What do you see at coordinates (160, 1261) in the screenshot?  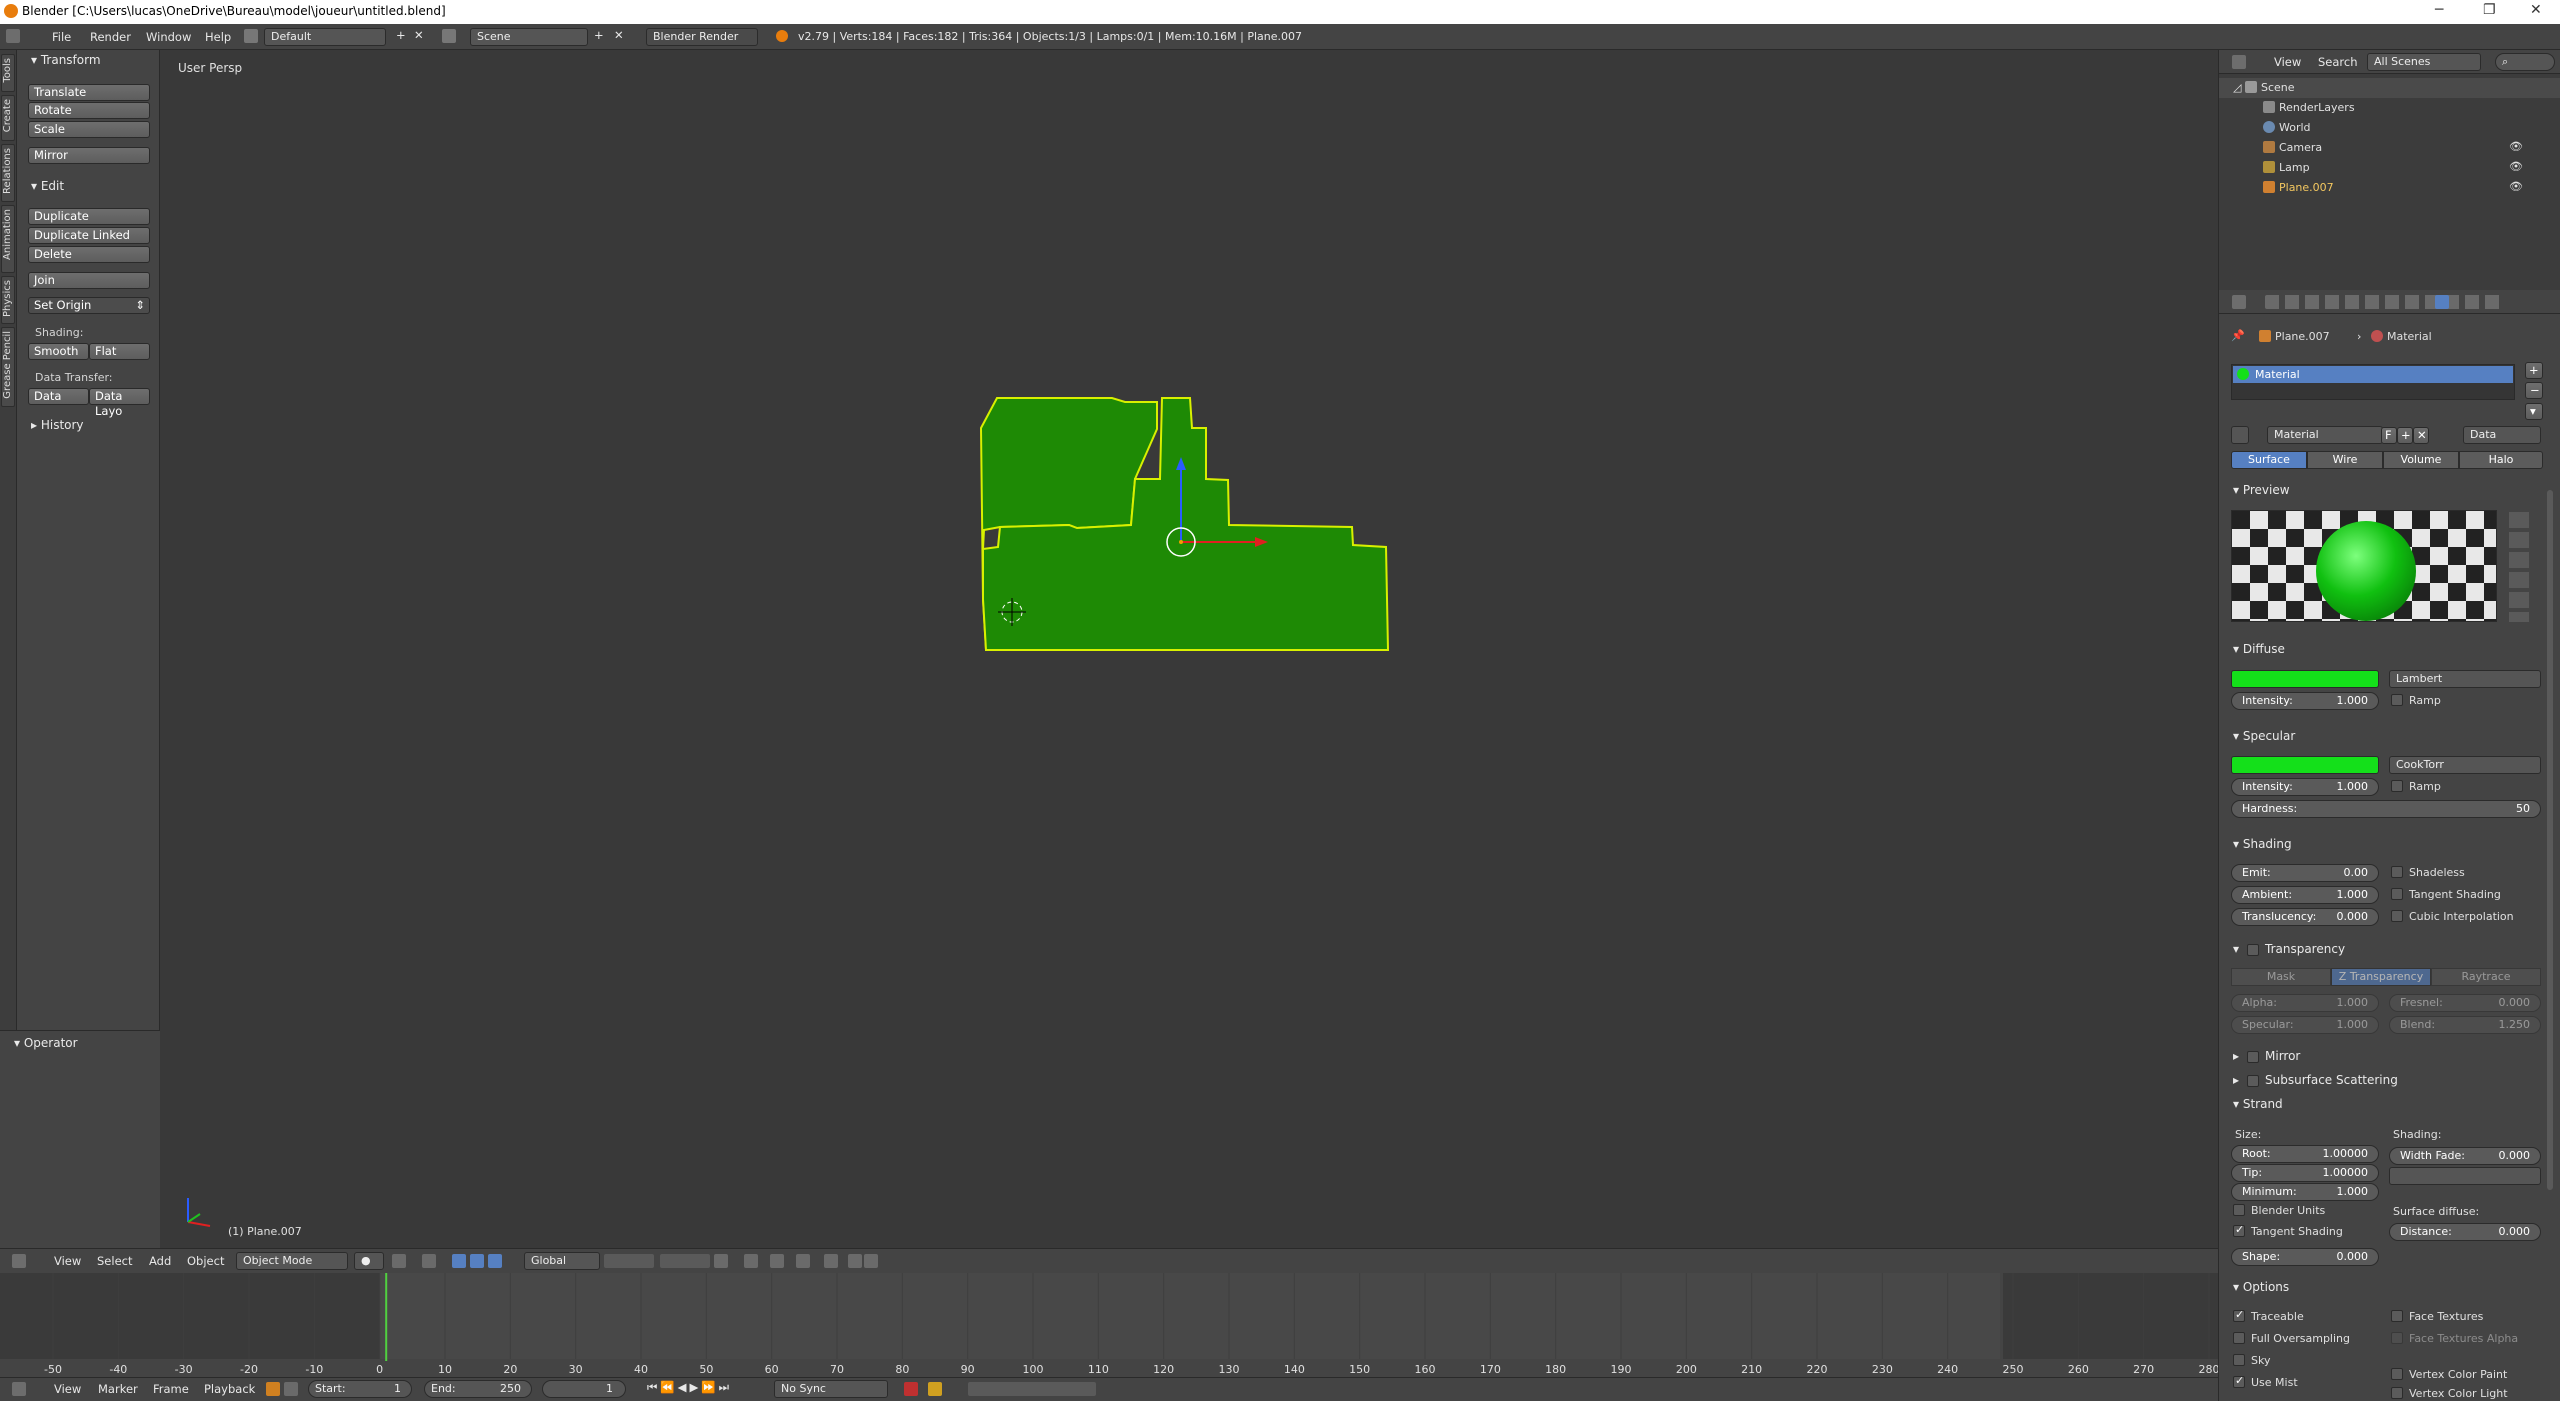 I see `menu-add: Add` at bounding box center [160, 1261].